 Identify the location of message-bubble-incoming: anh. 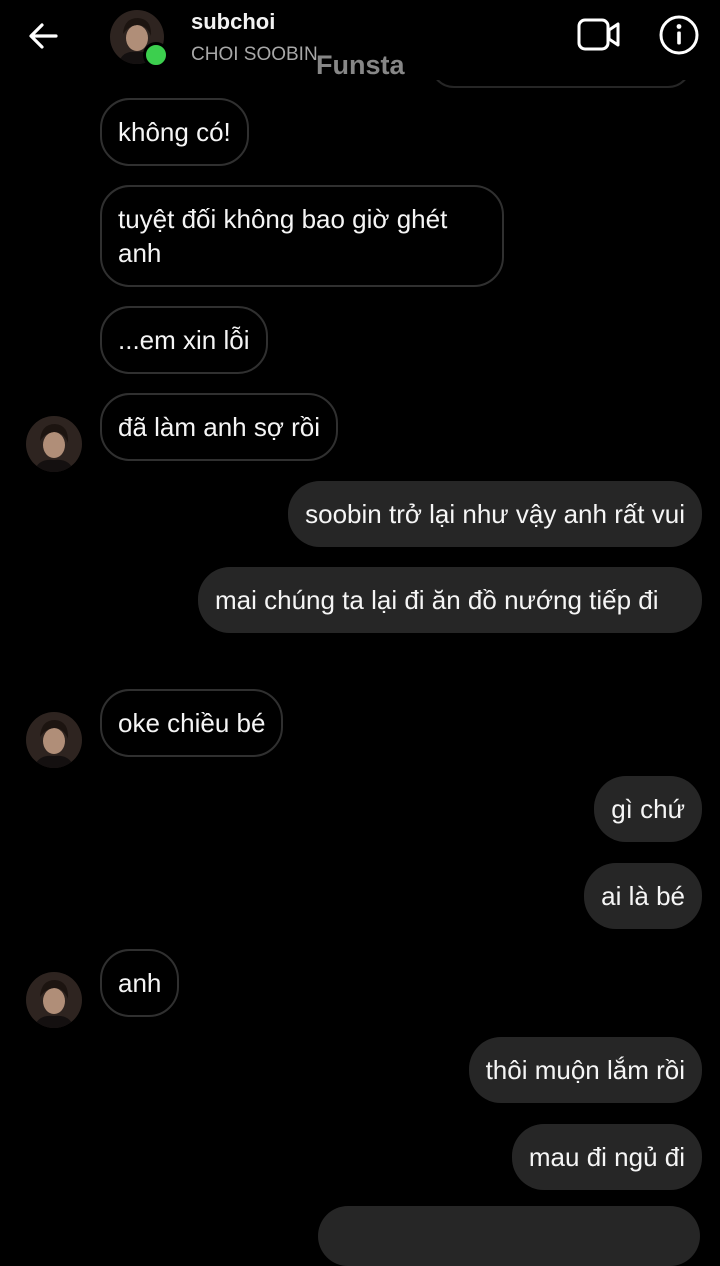
(140, 983).